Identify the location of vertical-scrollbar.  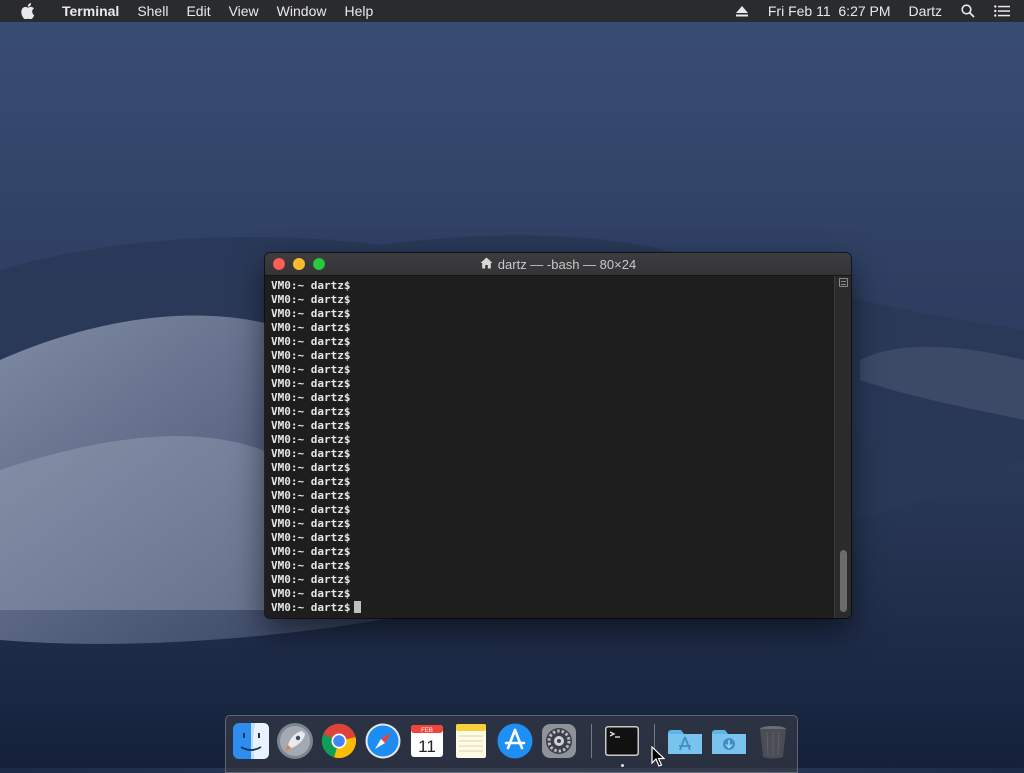
(842, 447).